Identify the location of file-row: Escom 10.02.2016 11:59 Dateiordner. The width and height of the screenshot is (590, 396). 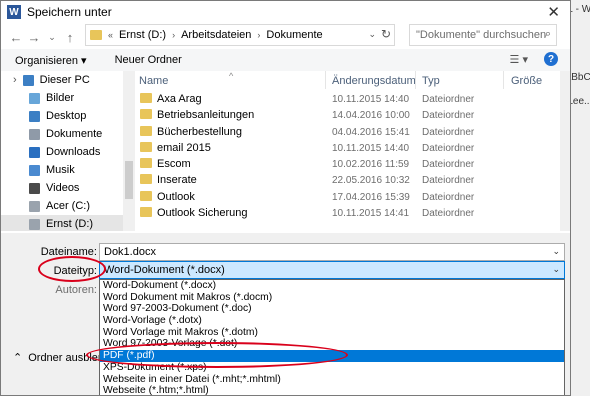
(352, 164).